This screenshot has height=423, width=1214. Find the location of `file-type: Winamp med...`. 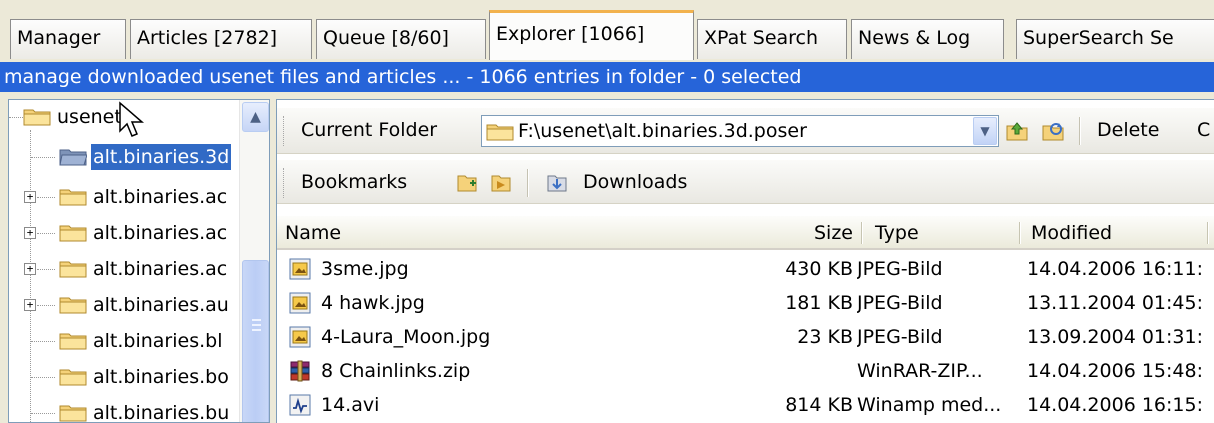

file-type: Winamp med... is located at coordinates (929, 405).